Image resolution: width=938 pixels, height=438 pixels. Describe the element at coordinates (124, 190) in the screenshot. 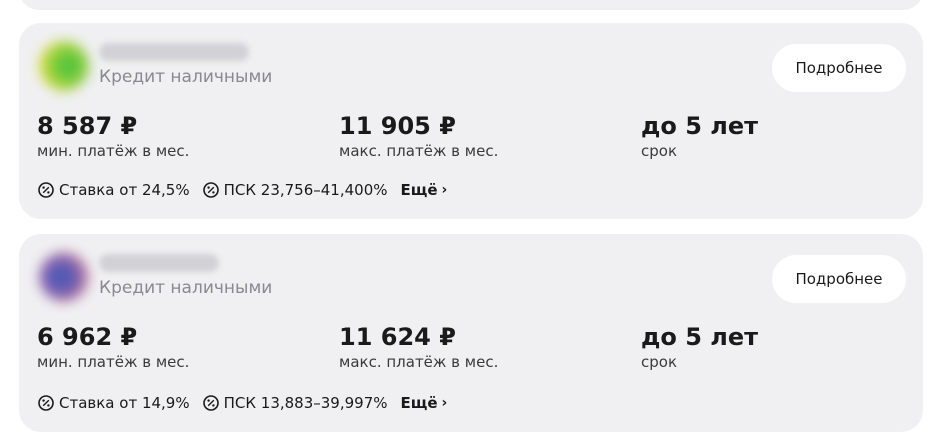

I see `rate-text: Ставка от 24,5%` at that location.